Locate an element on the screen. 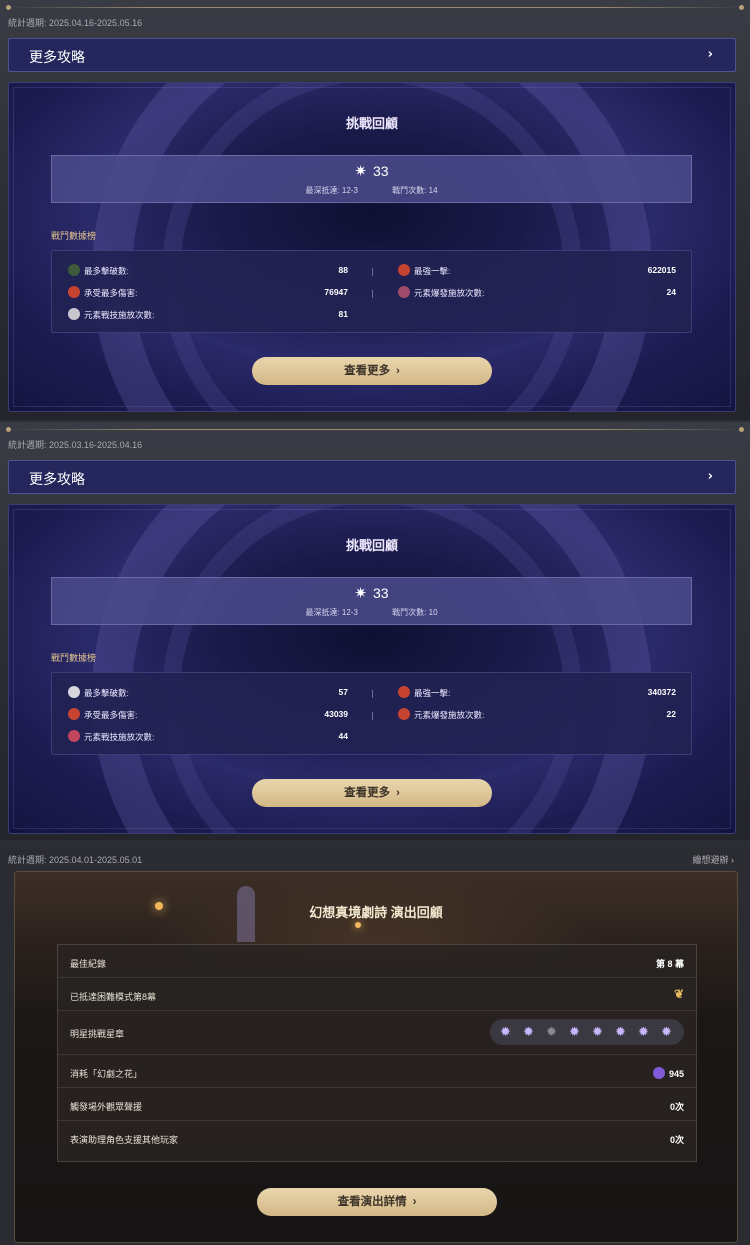  stat-strongest-hit: 最強一擊: 340372 is located at coordinates (537, 693).